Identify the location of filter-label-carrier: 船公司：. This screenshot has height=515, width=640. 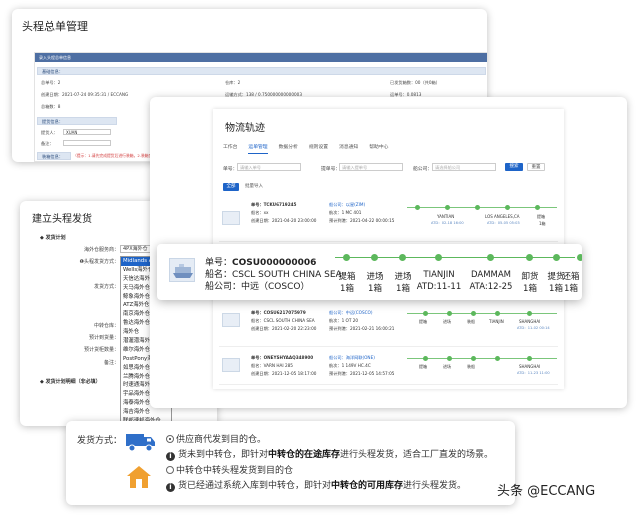
(423, 169).